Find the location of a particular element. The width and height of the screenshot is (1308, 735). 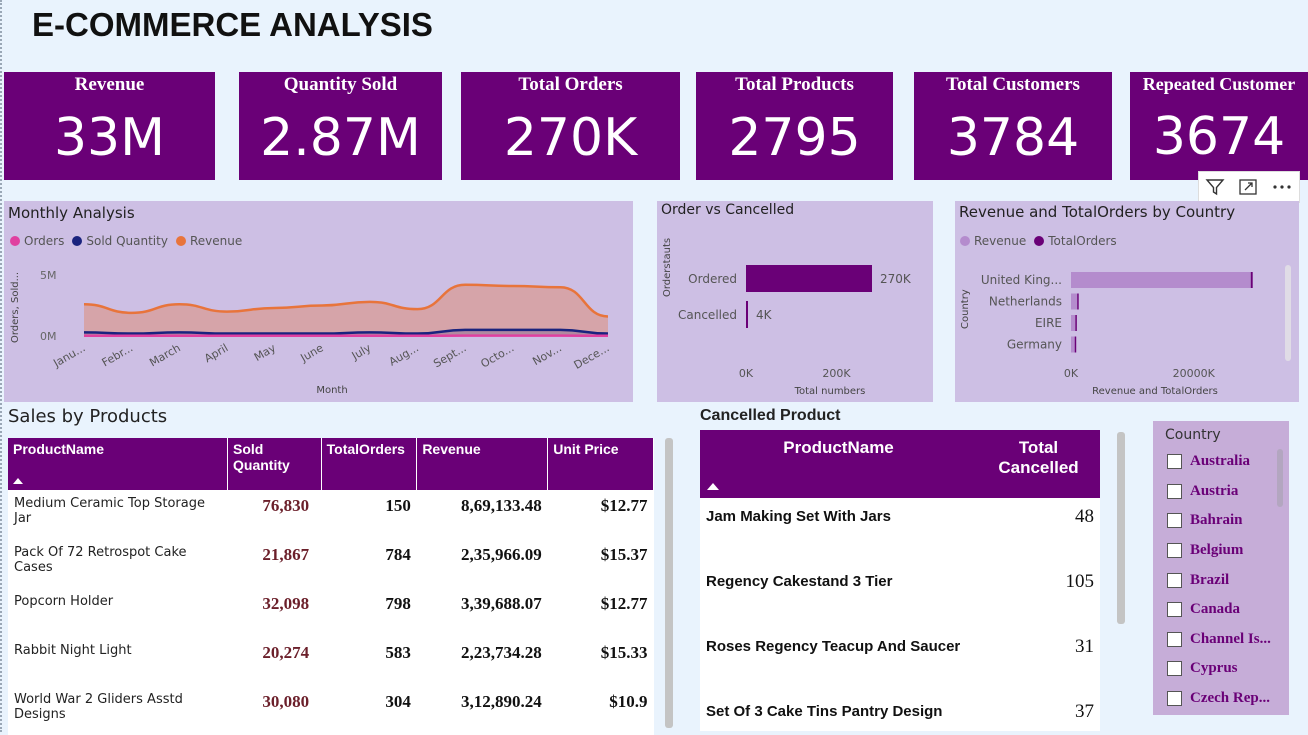

kpi-value: 2795 is located at coordinates (794, 138).